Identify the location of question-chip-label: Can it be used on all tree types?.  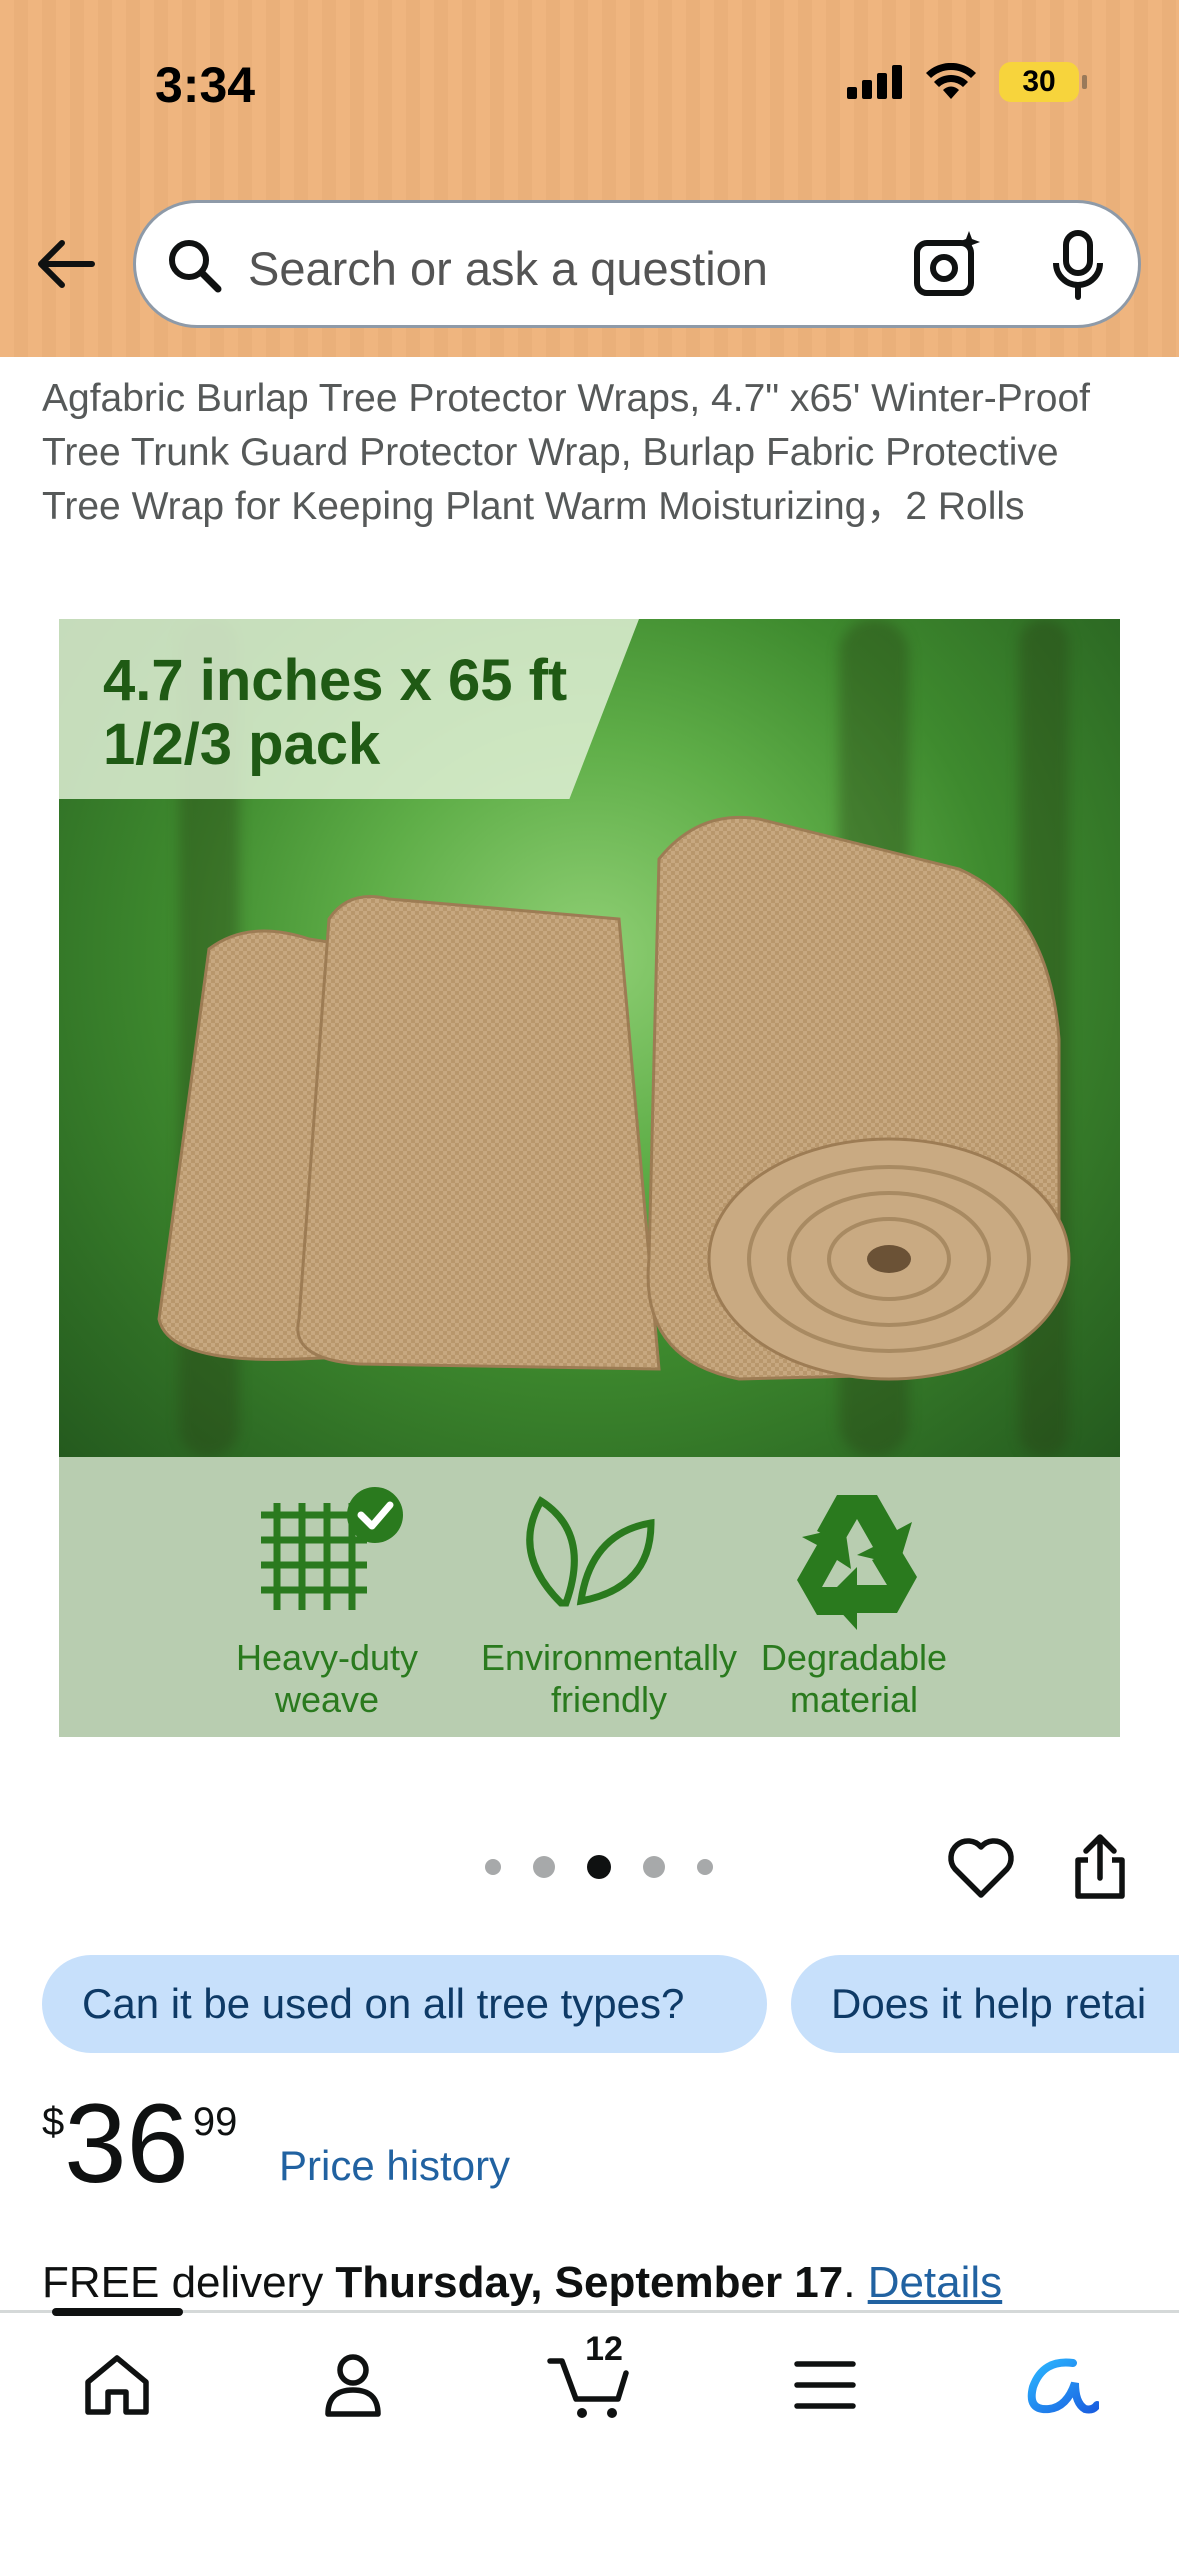
(383, 2003).